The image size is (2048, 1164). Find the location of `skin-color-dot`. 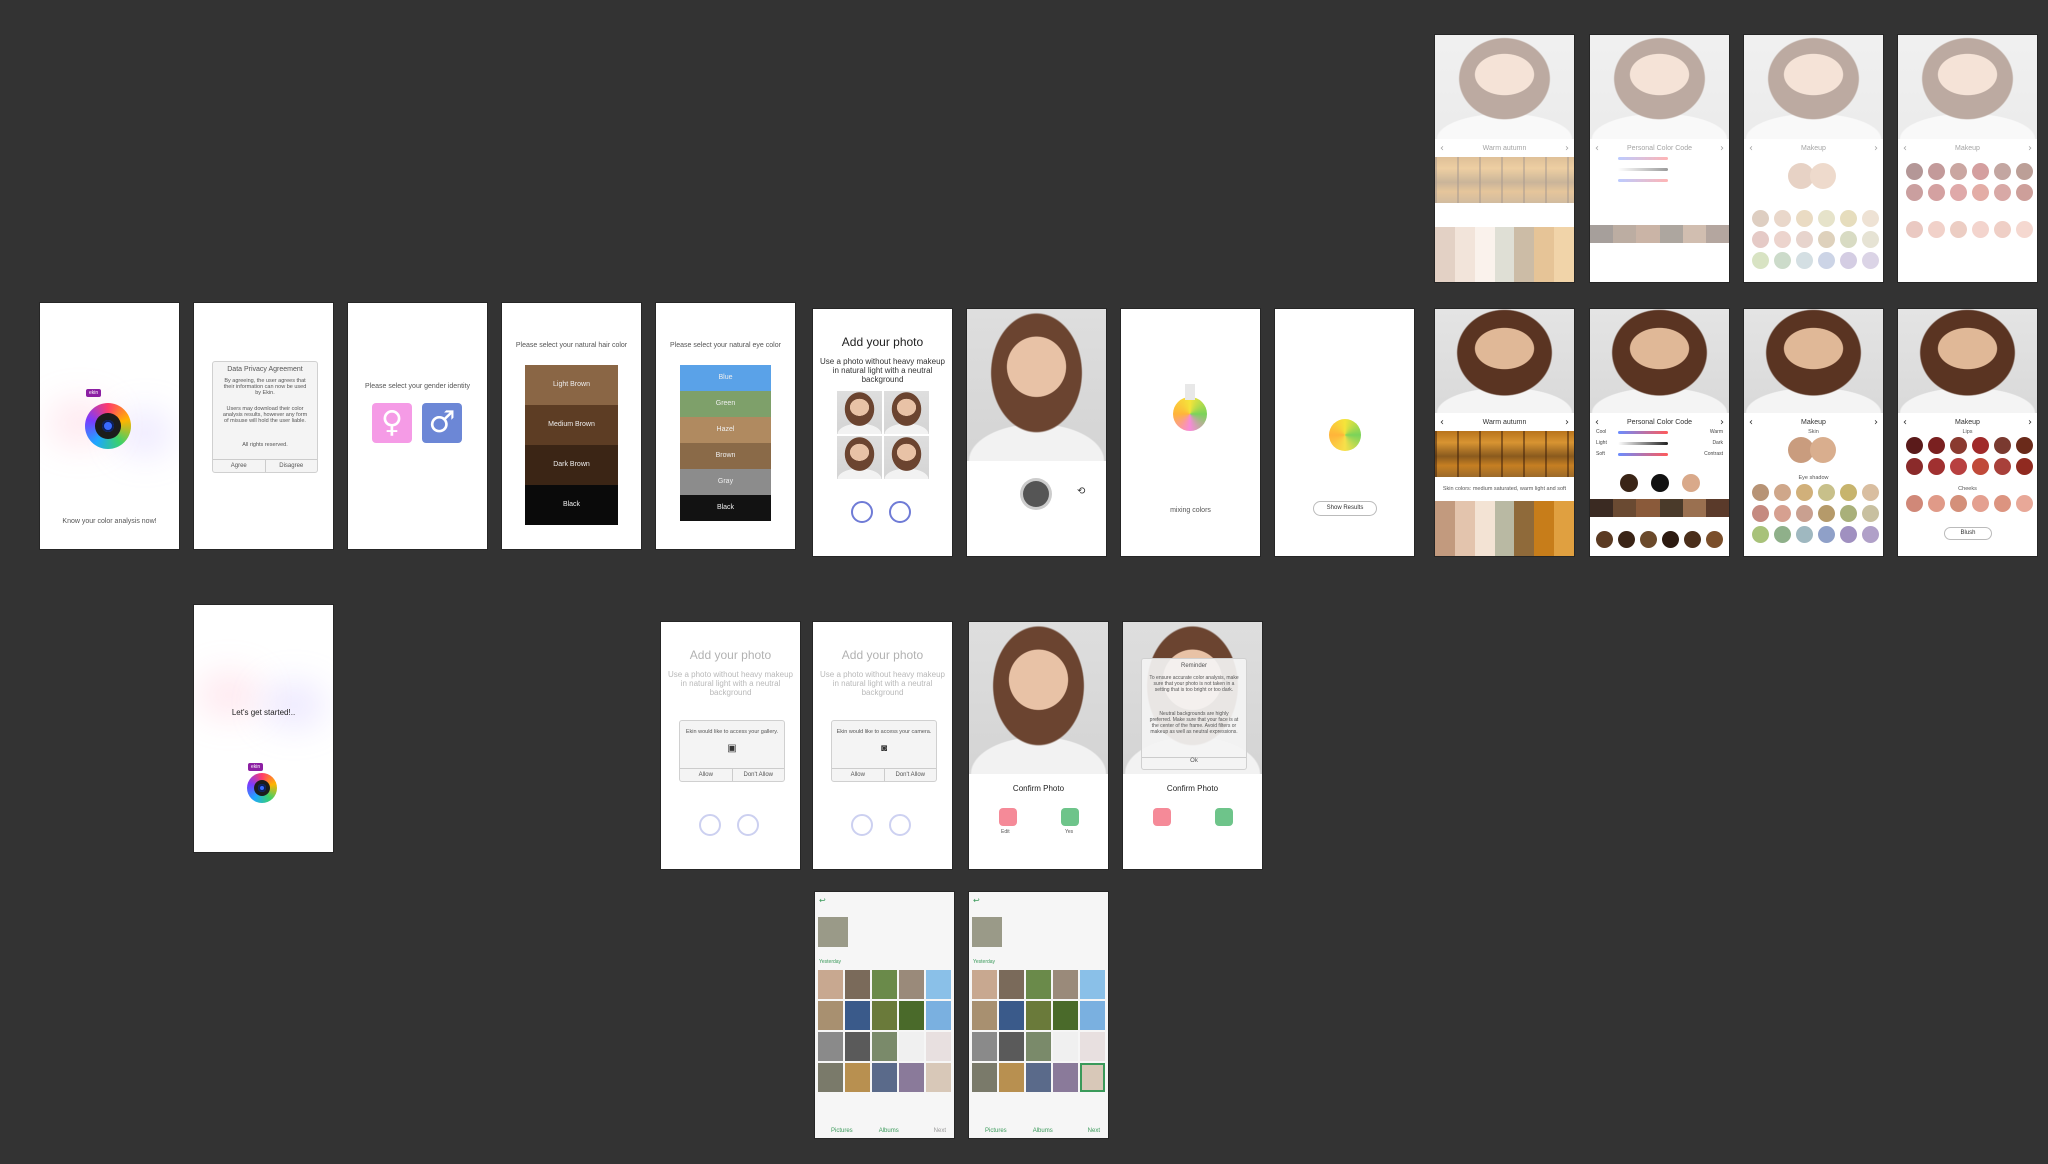

skin-color-dot is located at coordinates (1691, 483).